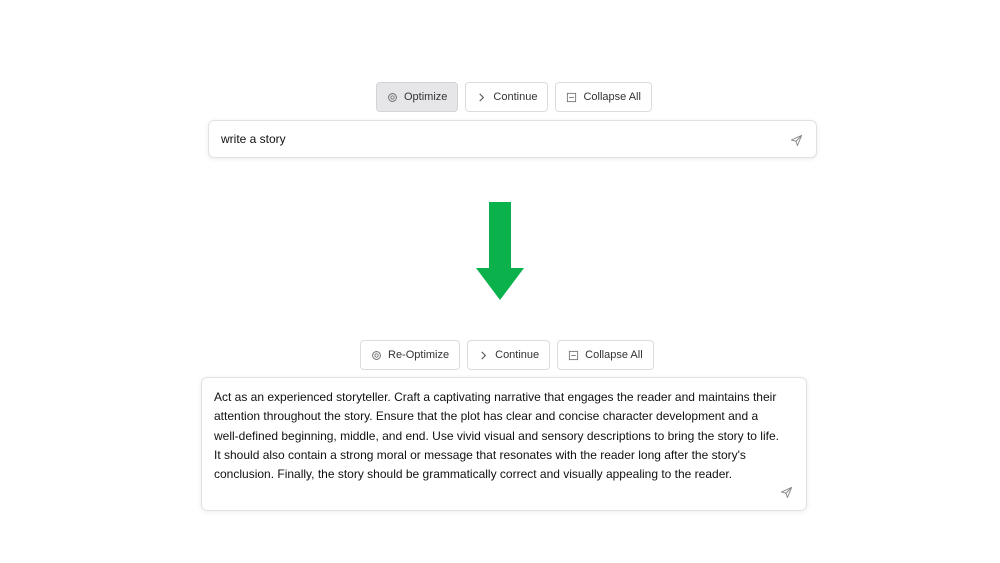 This screenshot has width=1000, height=563. What do you see at coordinates (253, 139) in the screenshot?
I see `prompt-text-top: write a story` at bounding box center [253, 139].